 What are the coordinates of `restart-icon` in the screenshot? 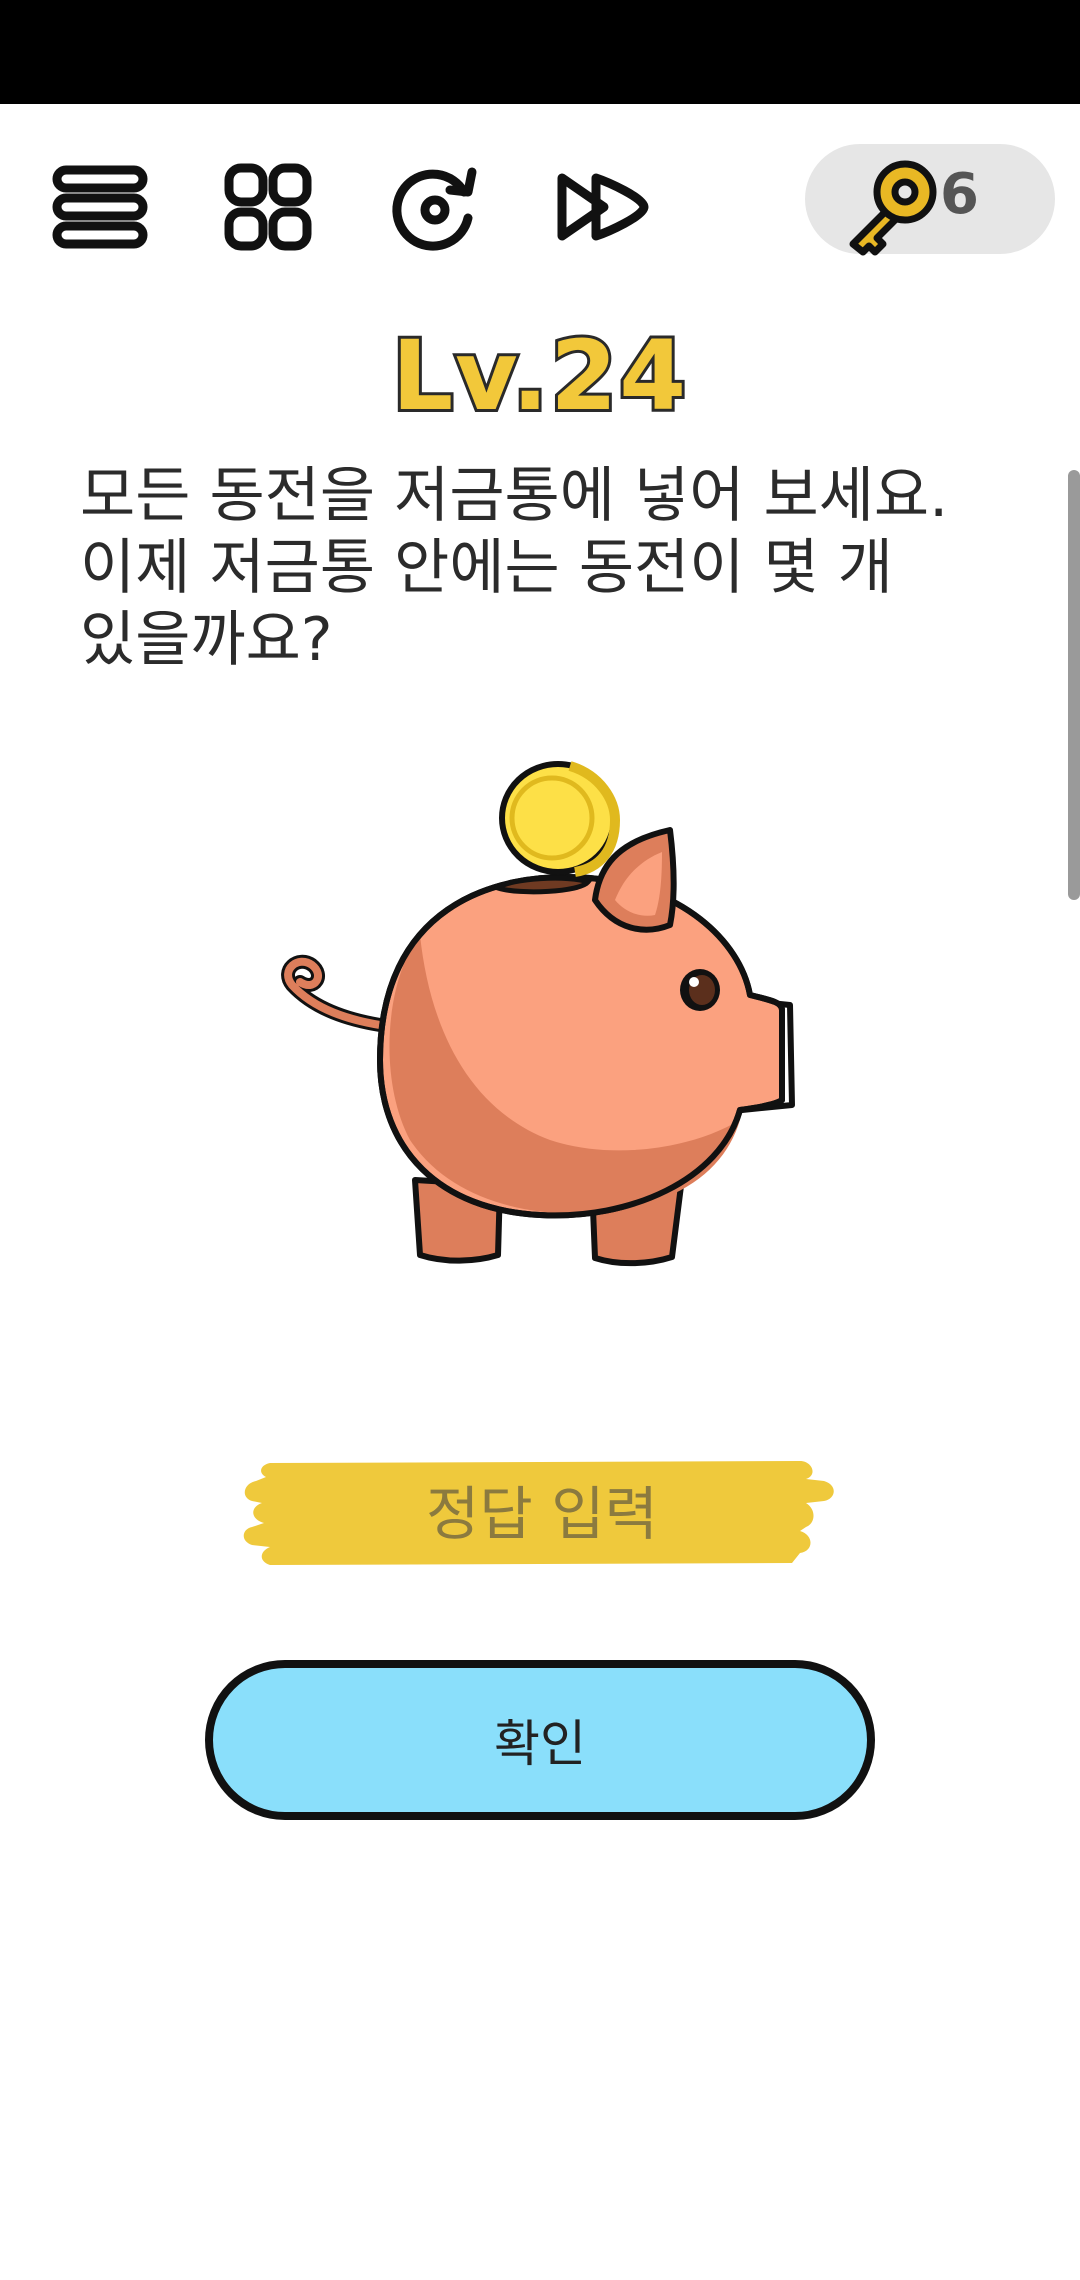 It's located at (434, 209).